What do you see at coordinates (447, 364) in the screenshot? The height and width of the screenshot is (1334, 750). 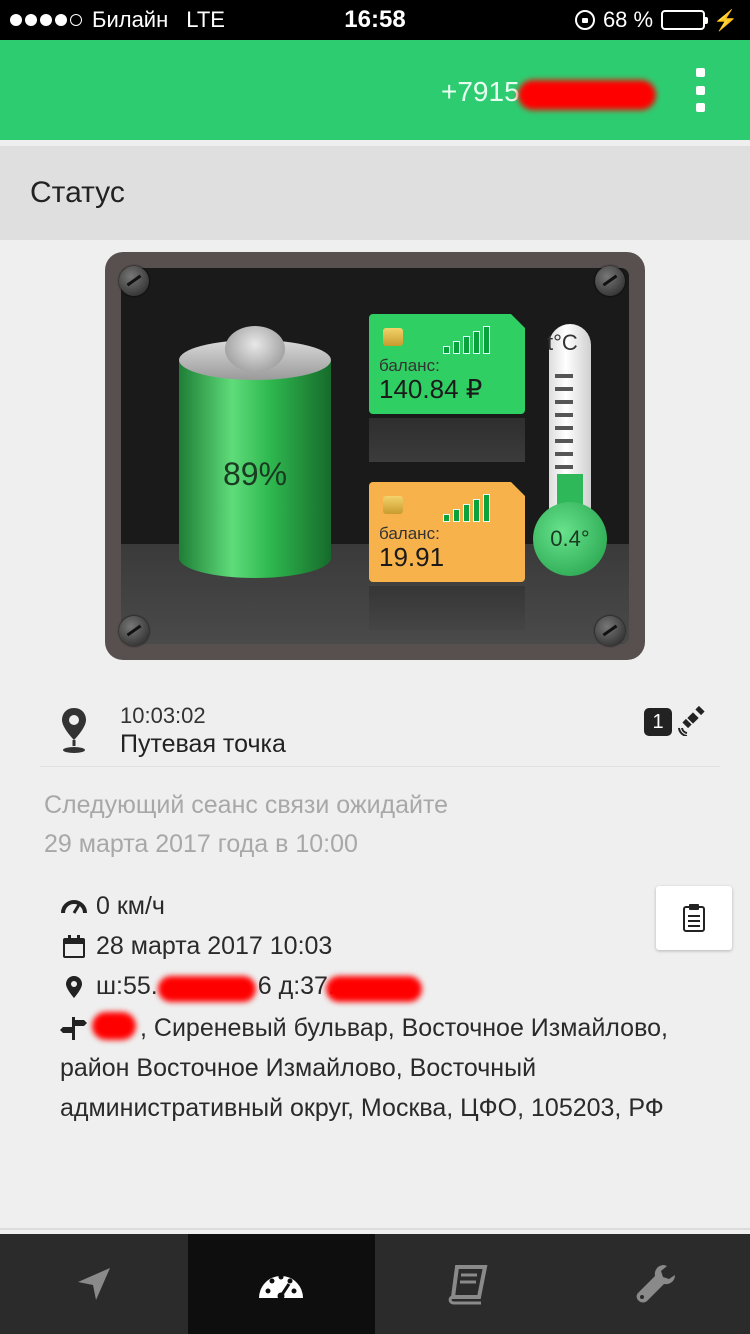 I see `sim-card-1: баланс: 140.84 ₽` at bounding box center [447, 364].